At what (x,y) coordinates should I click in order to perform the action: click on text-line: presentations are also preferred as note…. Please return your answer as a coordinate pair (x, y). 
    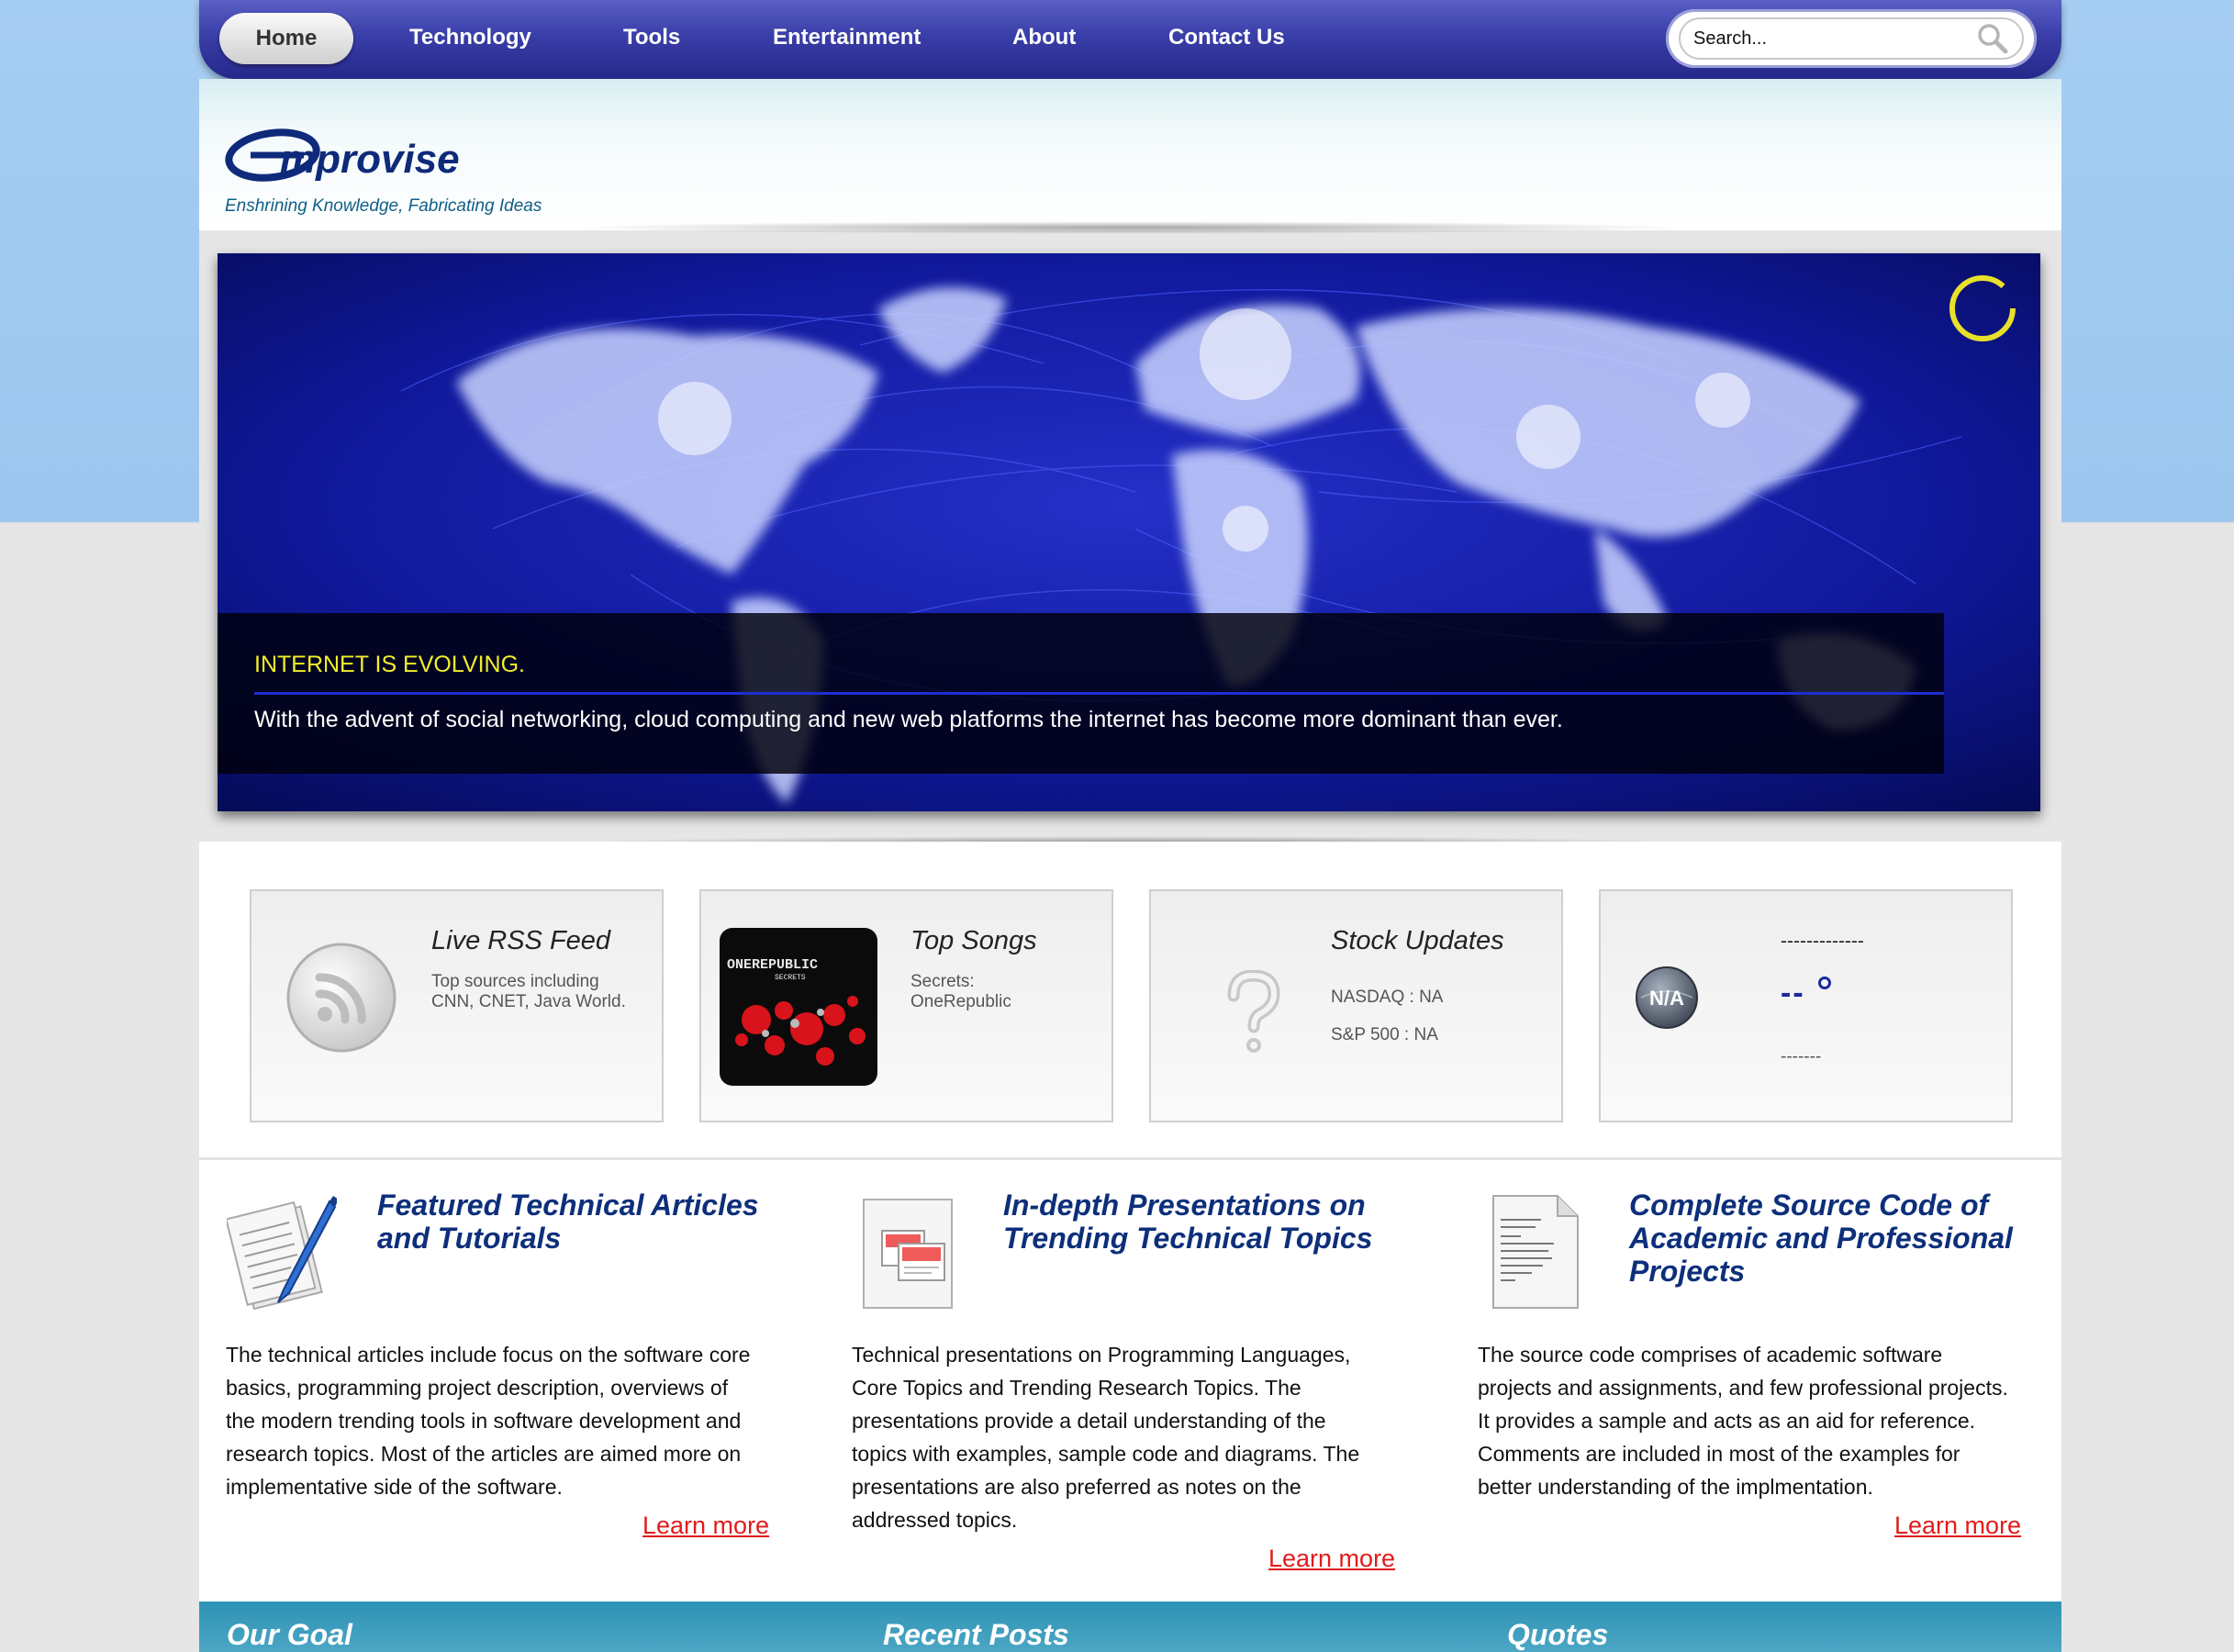
    Looking at the image, I should click on (1077, 1487).